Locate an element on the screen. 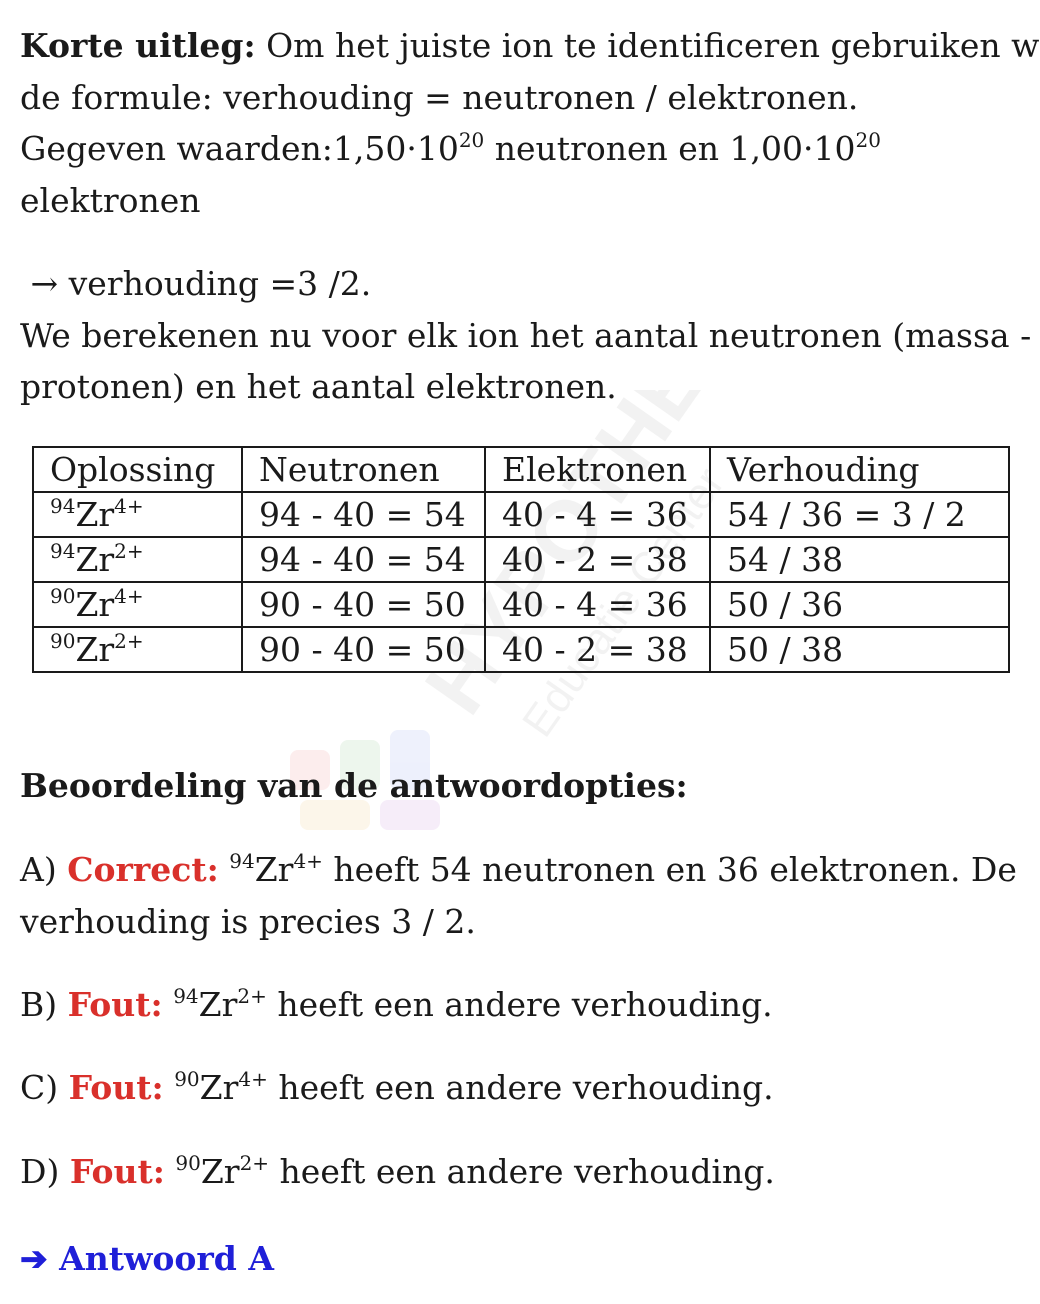 The image size is (1040, 1304). table-row: 94Zr2+ 94 - 40 = 54 40 - 2 = 38 54 / 38 is located at coordinates (521, 559).